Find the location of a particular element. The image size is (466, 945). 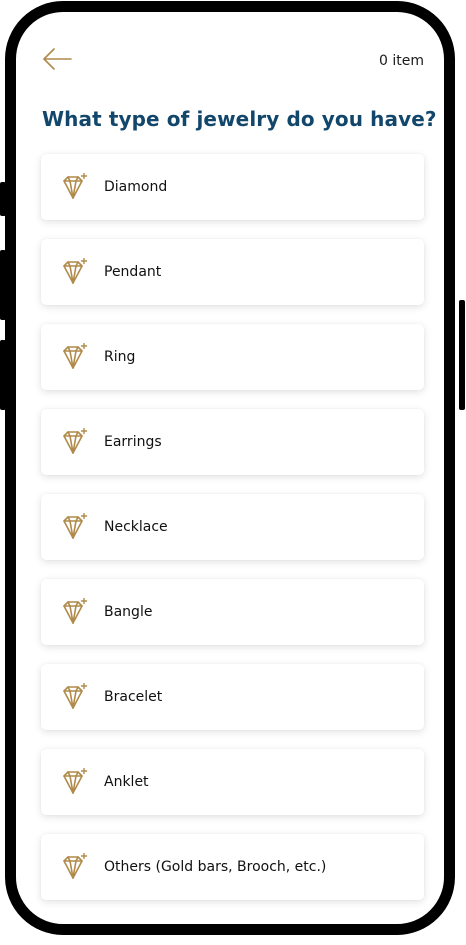

jewelry-type-label: Bangle is located at coordinates (128, 612).